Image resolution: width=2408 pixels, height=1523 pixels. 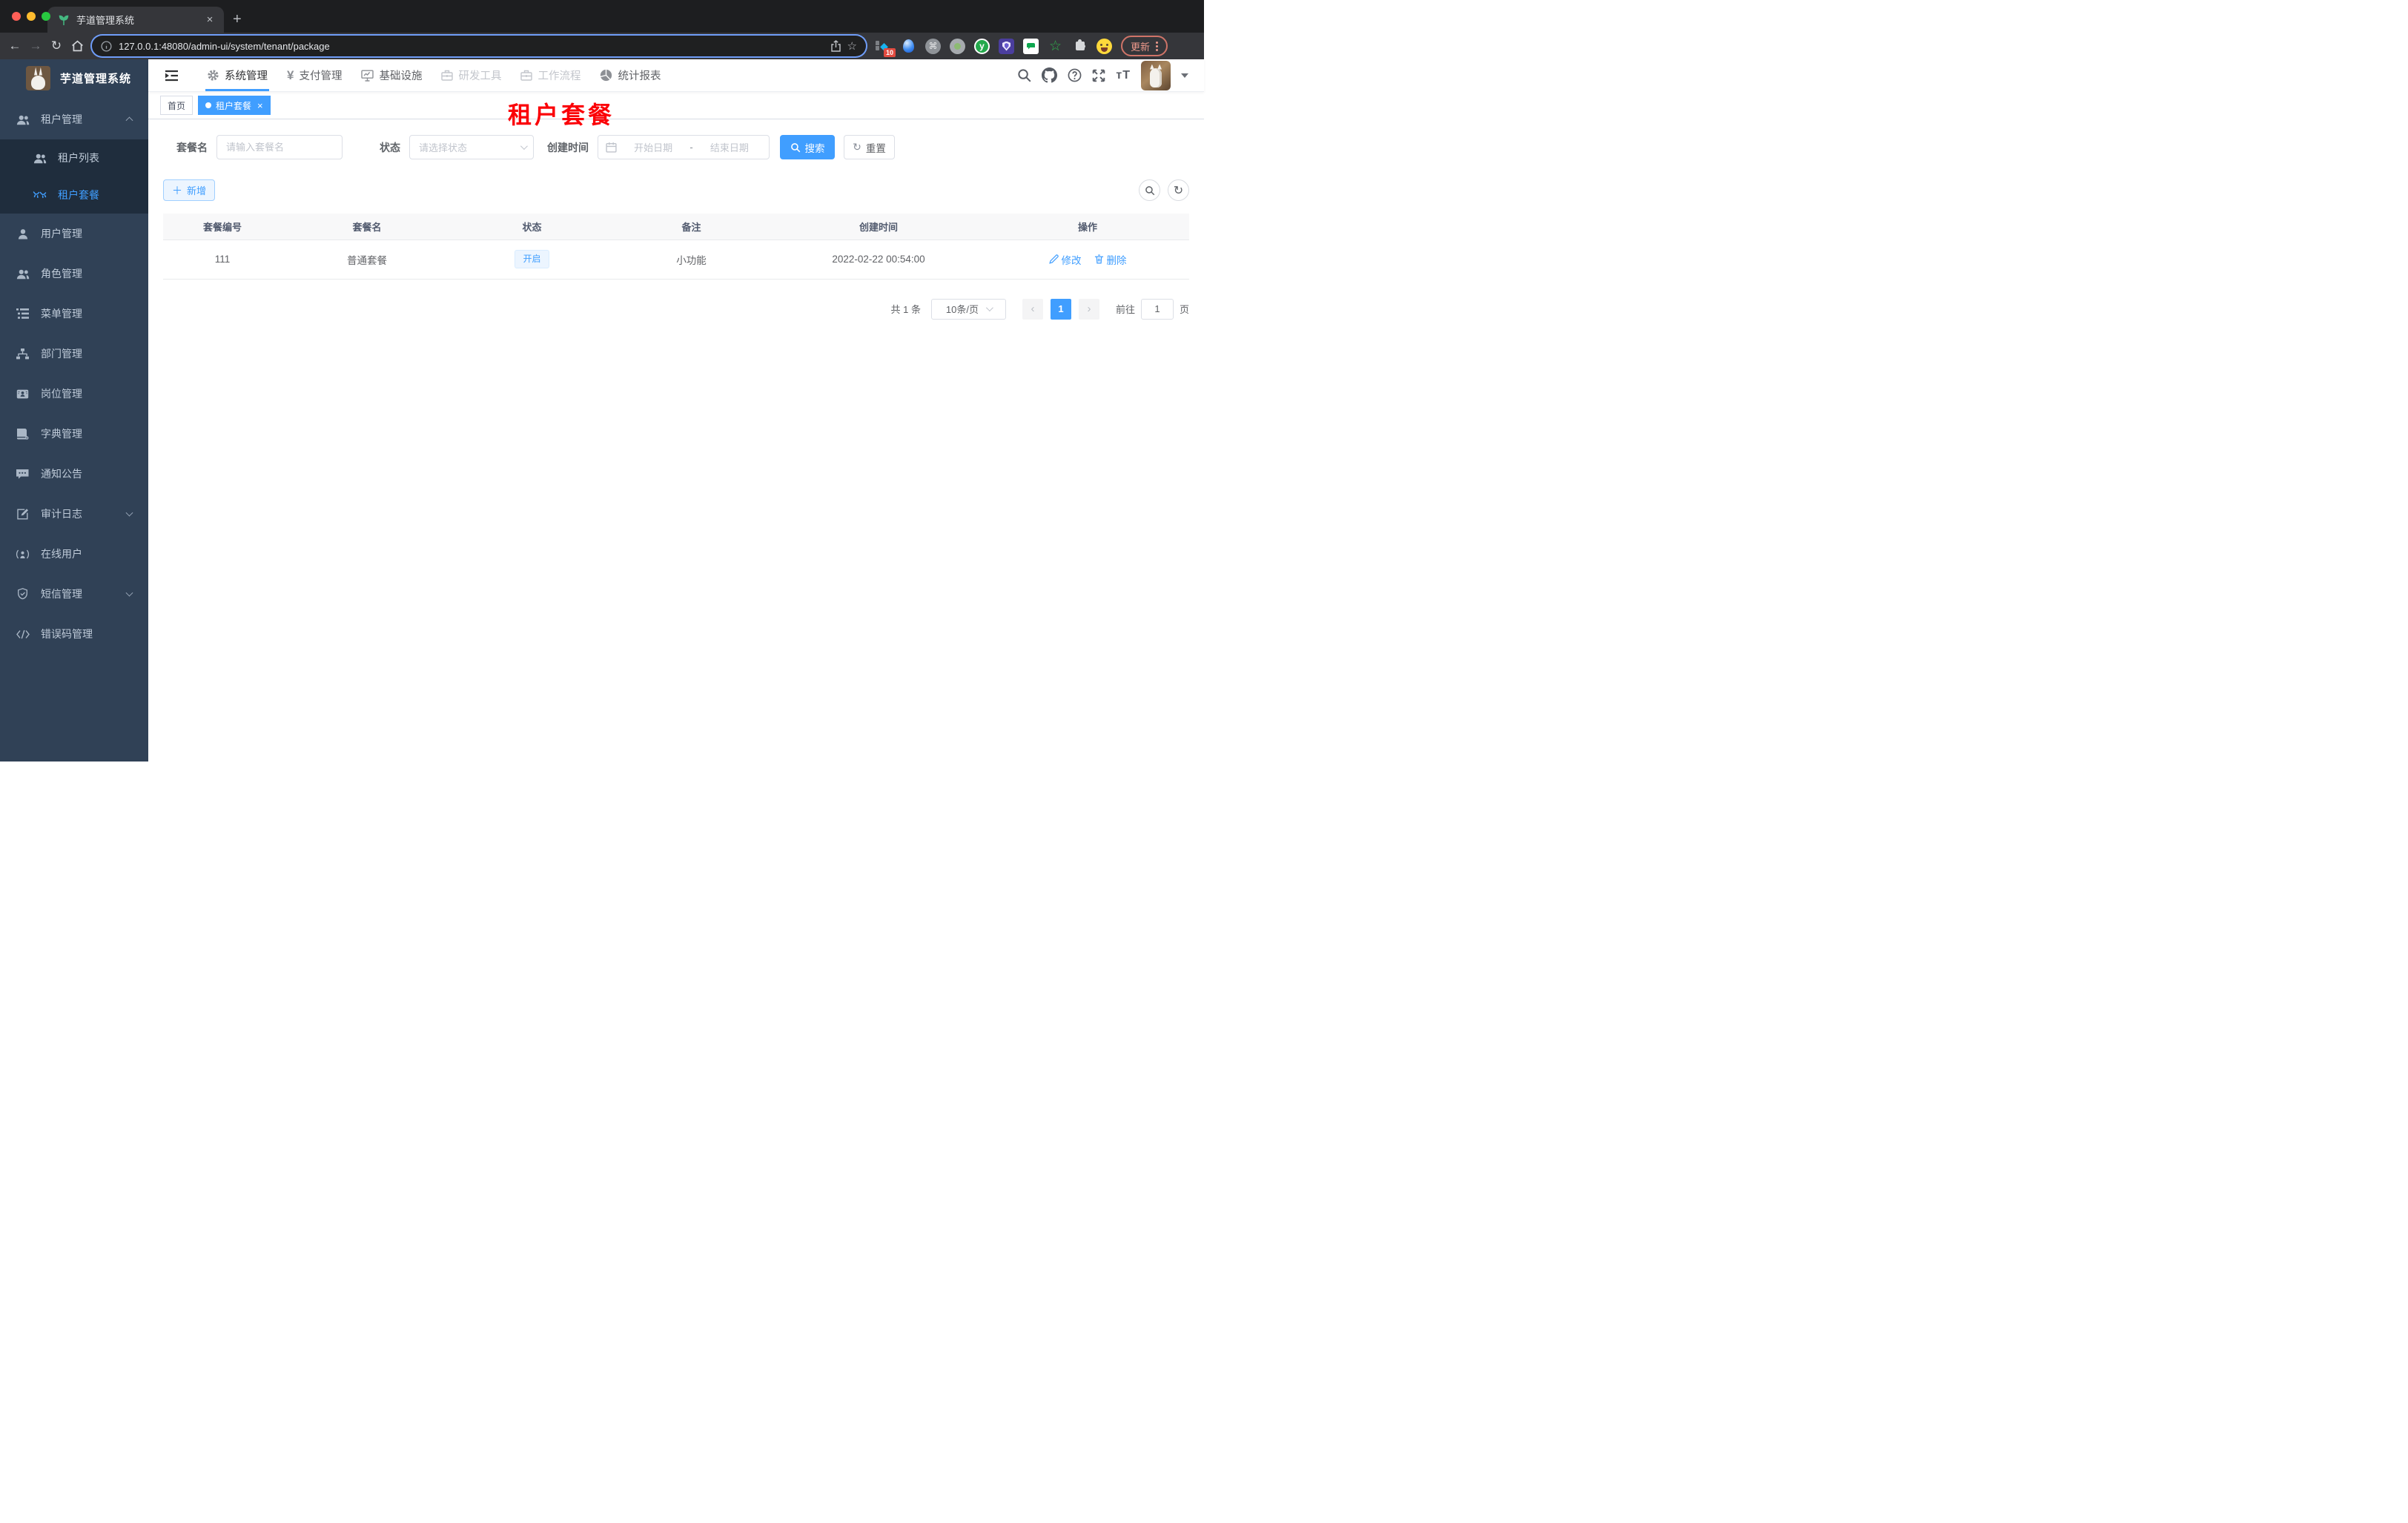 What do you see at coordinates (209, 20) in the screenshot?
I see `tab-close-icon: ×` at bounding box center [209, 20].